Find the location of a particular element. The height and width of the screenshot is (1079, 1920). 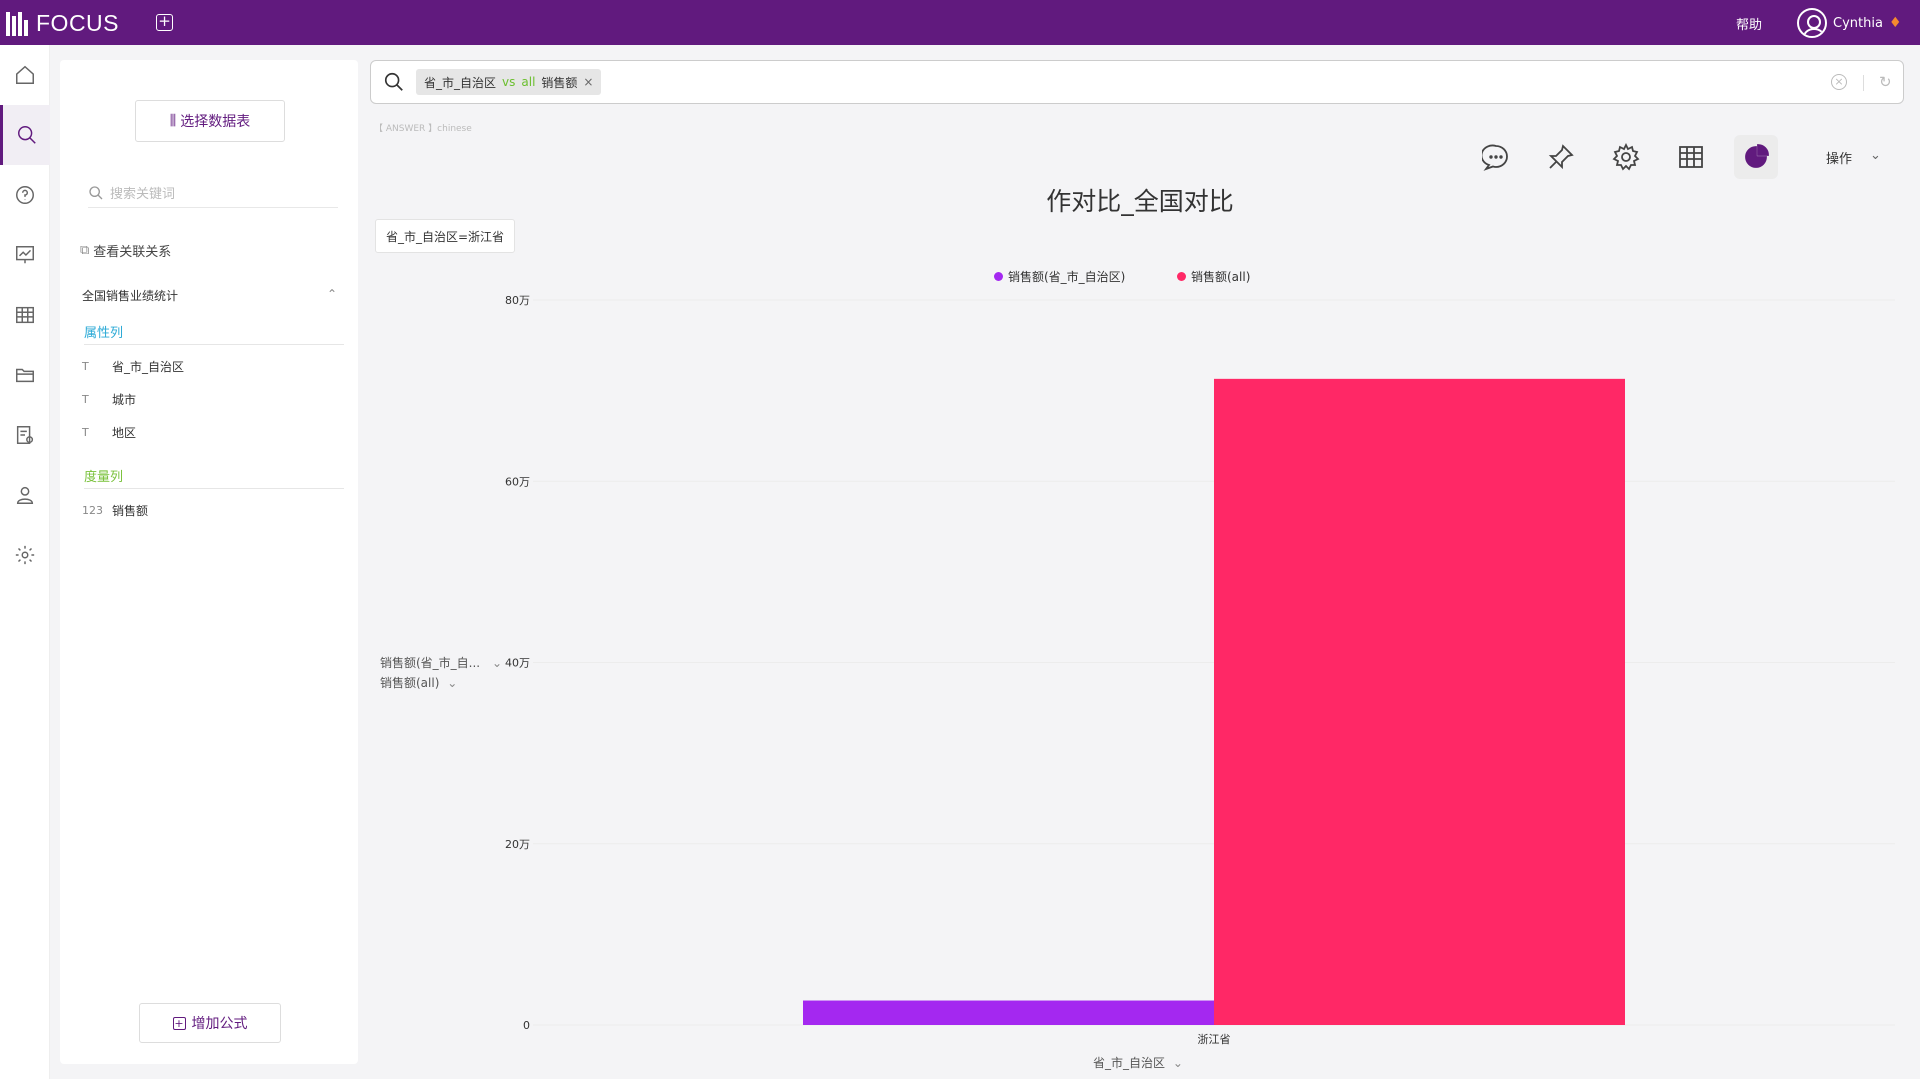

x-axis-picker: 省_市_自治区 ⌄ is located at coordinates (1138, 1062).